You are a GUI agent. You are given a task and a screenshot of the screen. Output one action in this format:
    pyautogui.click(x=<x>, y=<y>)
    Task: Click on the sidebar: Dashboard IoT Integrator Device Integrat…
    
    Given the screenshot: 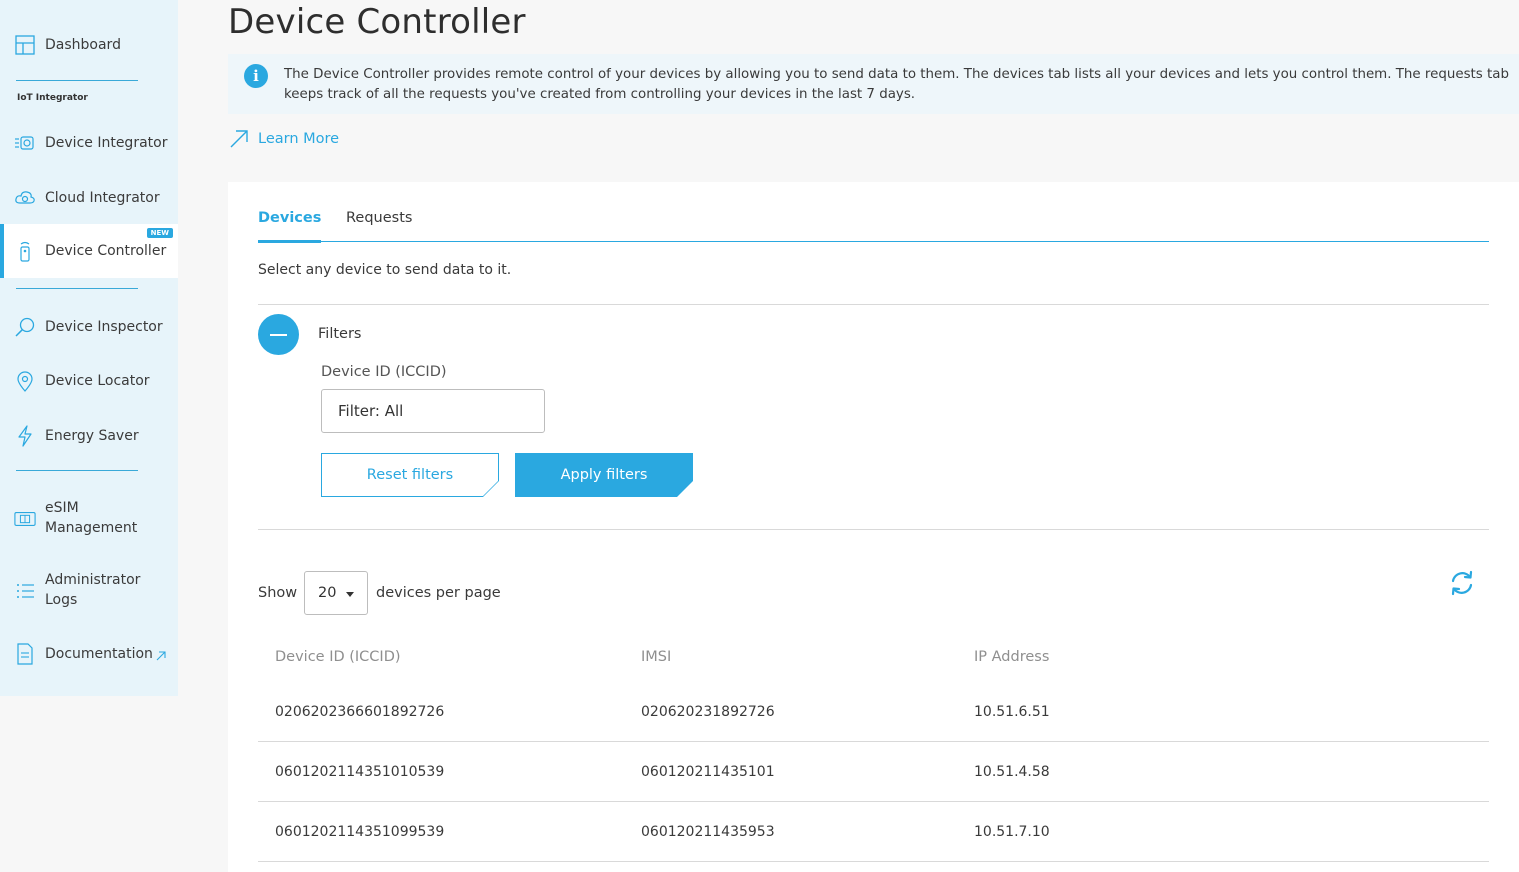 What is the action you would take?
    pyautogui.click(x=89, y=348)
    